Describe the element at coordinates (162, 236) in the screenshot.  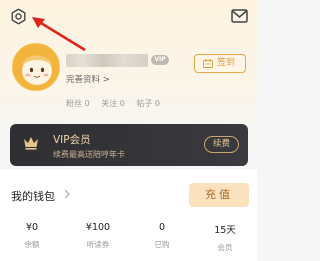
I see `wallet-purchased: 0 已购` at that location.